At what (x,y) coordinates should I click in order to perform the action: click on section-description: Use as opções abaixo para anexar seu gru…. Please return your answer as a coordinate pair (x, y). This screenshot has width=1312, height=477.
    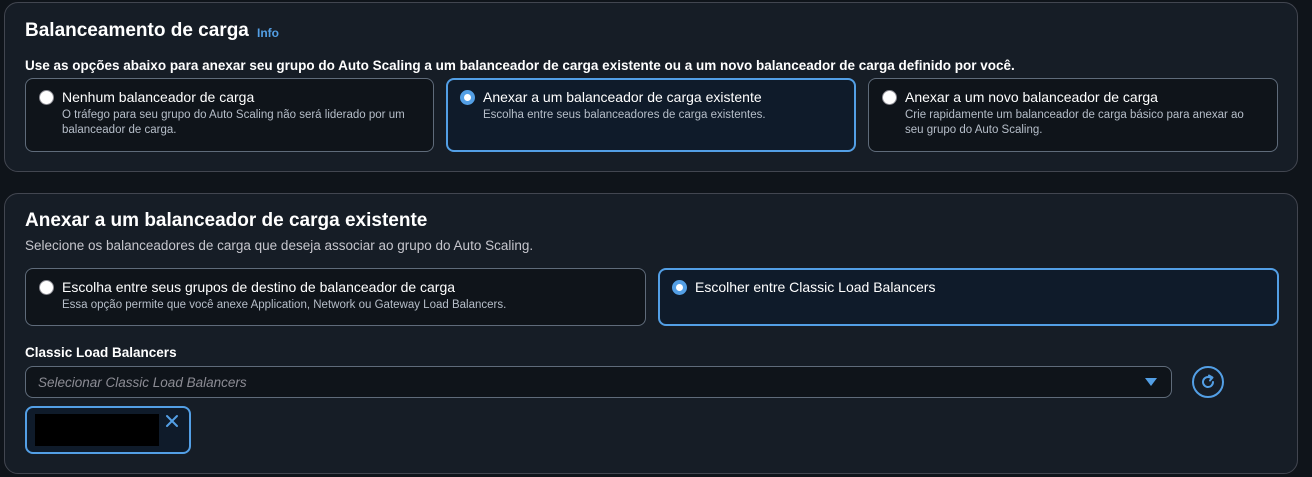
    Looking at the image, I should click on (520, 65).